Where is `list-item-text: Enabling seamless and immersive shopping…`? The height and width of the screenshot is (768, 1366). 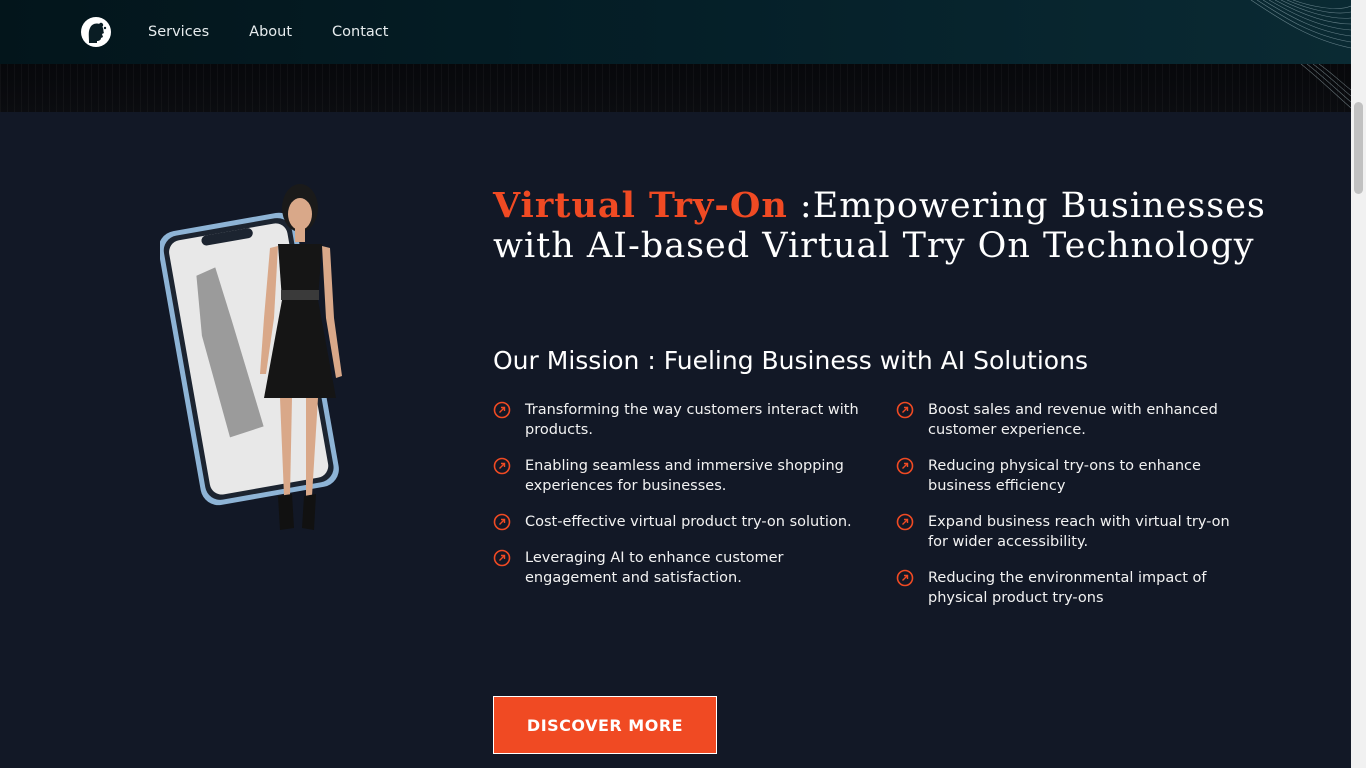
list-item-text: Enabling seamless and immersive shopping… is located at coordinates (684, 476).